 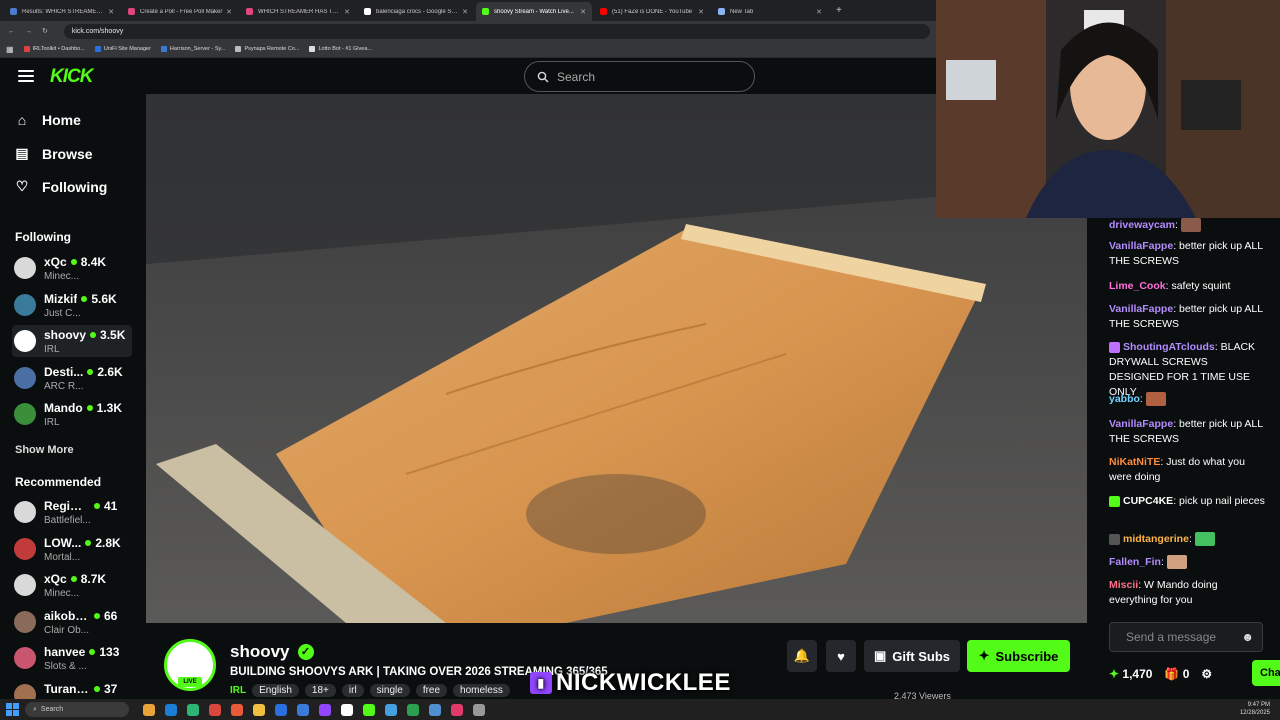 I want to click on stream-tag: irl, so click(x=352, y=690).